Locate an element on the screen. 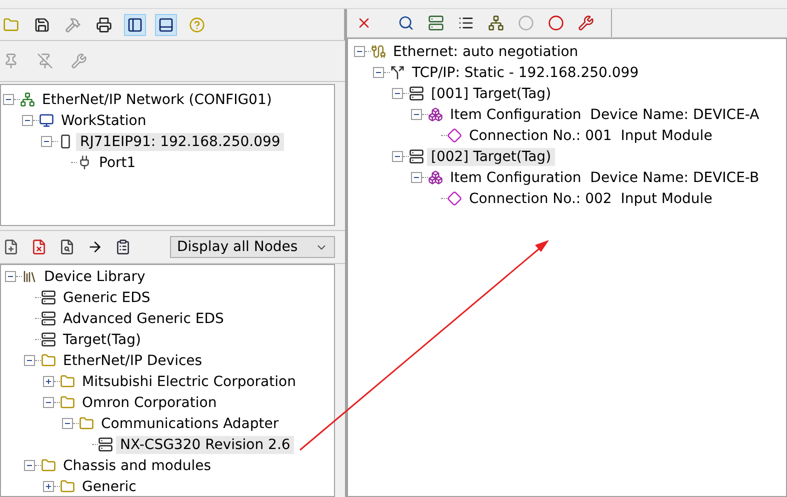 Image resolution: width=787 pixels, height=497 pixels. tree-item: Generic is located at coordinates (109, 487).